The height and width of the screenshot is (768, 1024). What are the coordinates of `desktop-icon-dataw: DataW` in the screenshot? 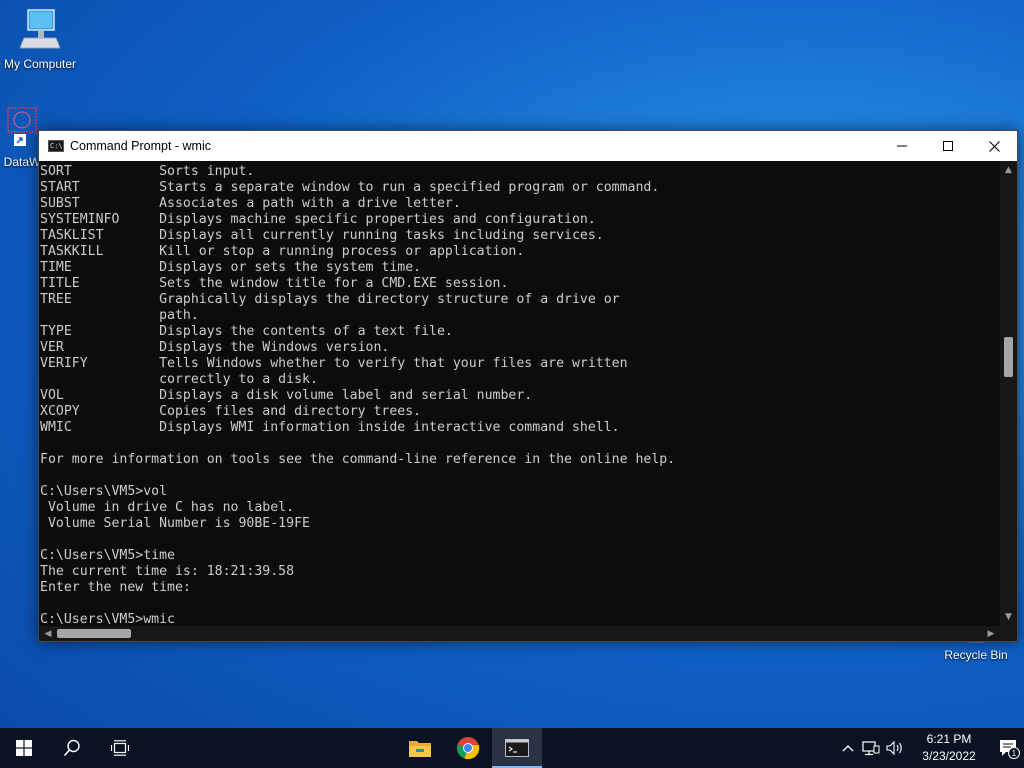 It's located at (22, 137).